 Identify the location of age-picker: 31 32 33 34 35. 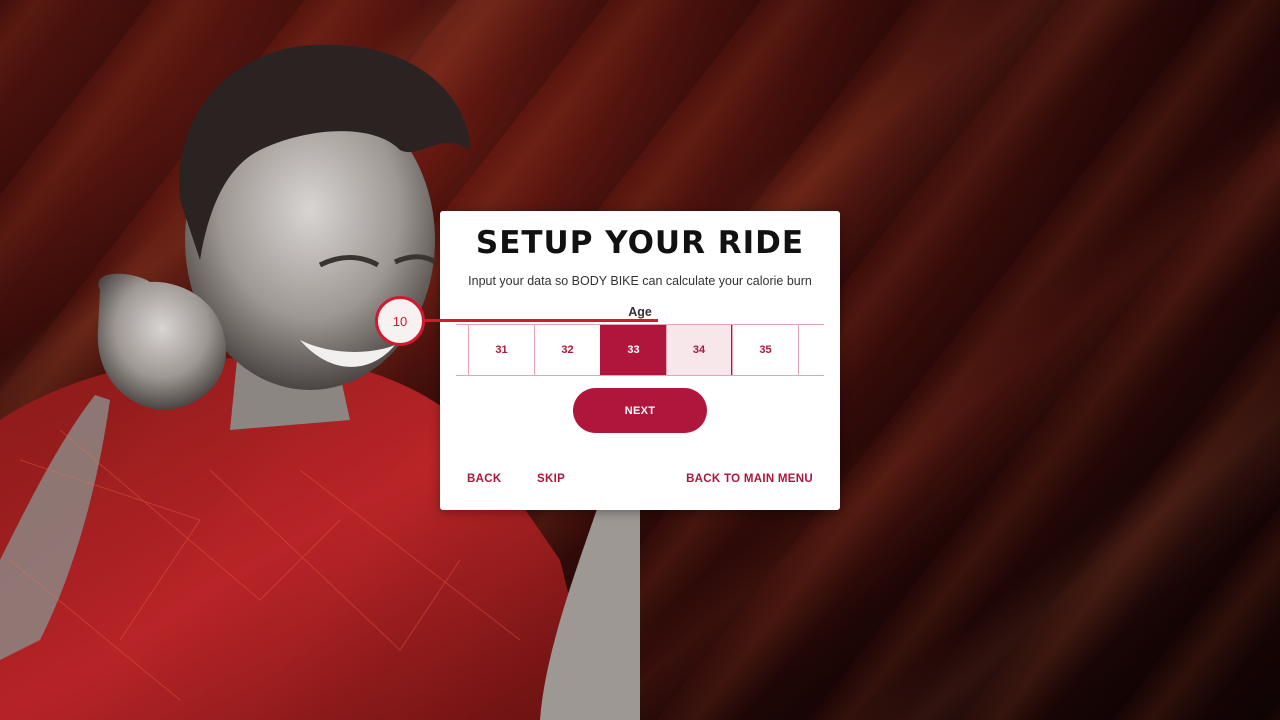
(640, 350).